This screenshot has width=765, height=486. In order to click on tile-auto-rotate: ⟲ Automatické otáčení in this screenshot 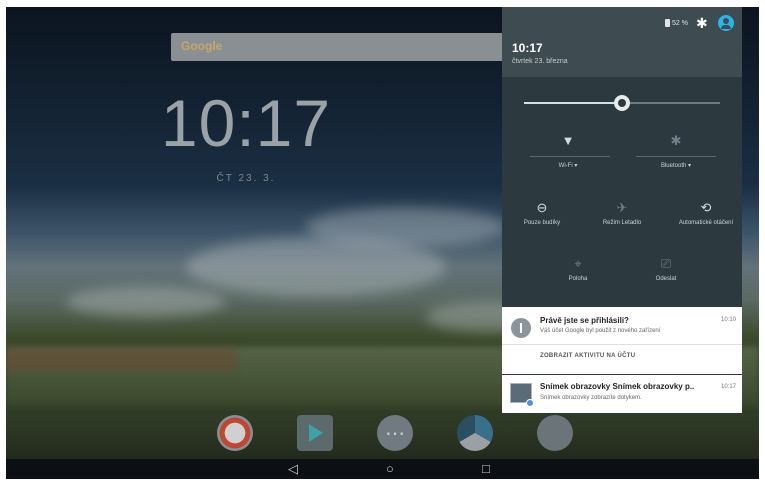, I will do `click(706, 212)`.